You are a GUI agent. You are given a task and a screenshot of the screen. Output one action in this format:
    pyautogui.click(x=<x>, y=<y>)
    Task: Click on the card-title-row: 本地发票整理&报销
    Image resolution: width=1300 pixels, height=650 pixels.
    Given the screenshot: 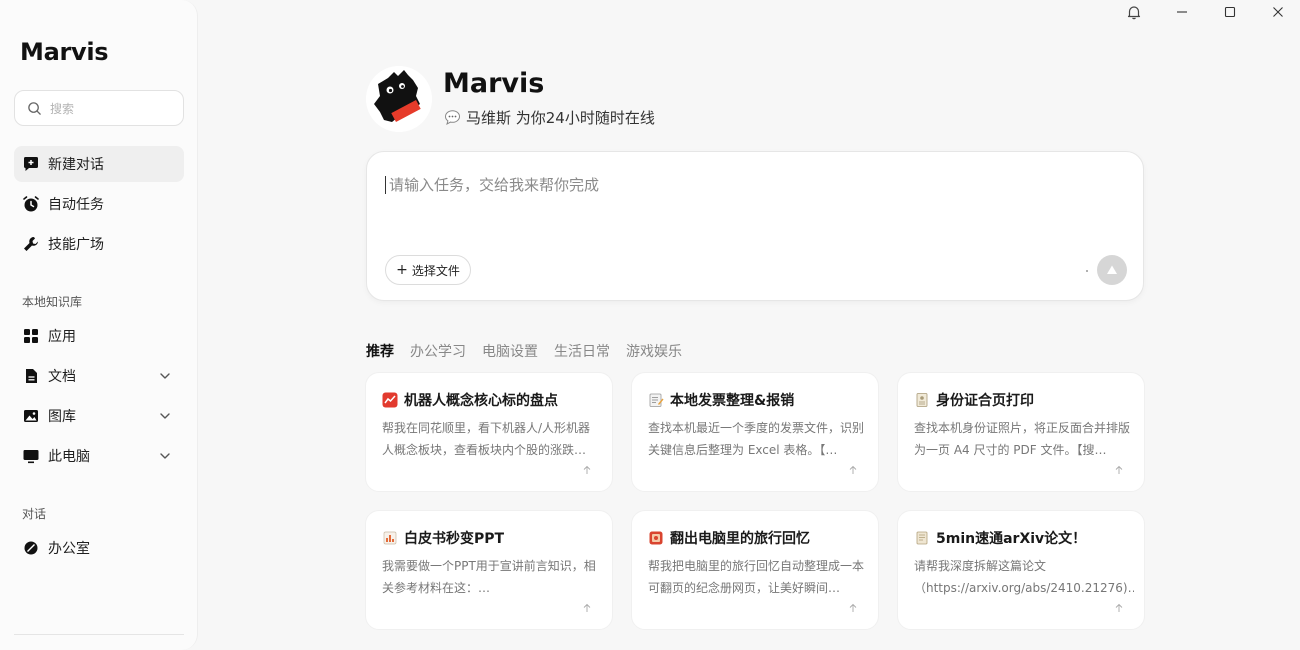 What is the action you would take?
    pyautogui.click(x=721, y=400)
    